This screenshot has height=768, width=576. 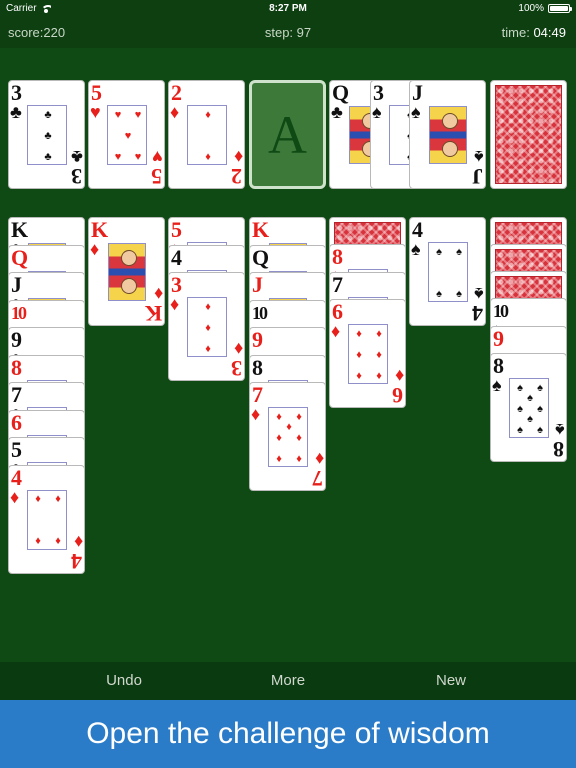 What do you see at coordinates (498, 338) in the screenshot?
I see `card-rank: 9` at bounding box center [498, 338].